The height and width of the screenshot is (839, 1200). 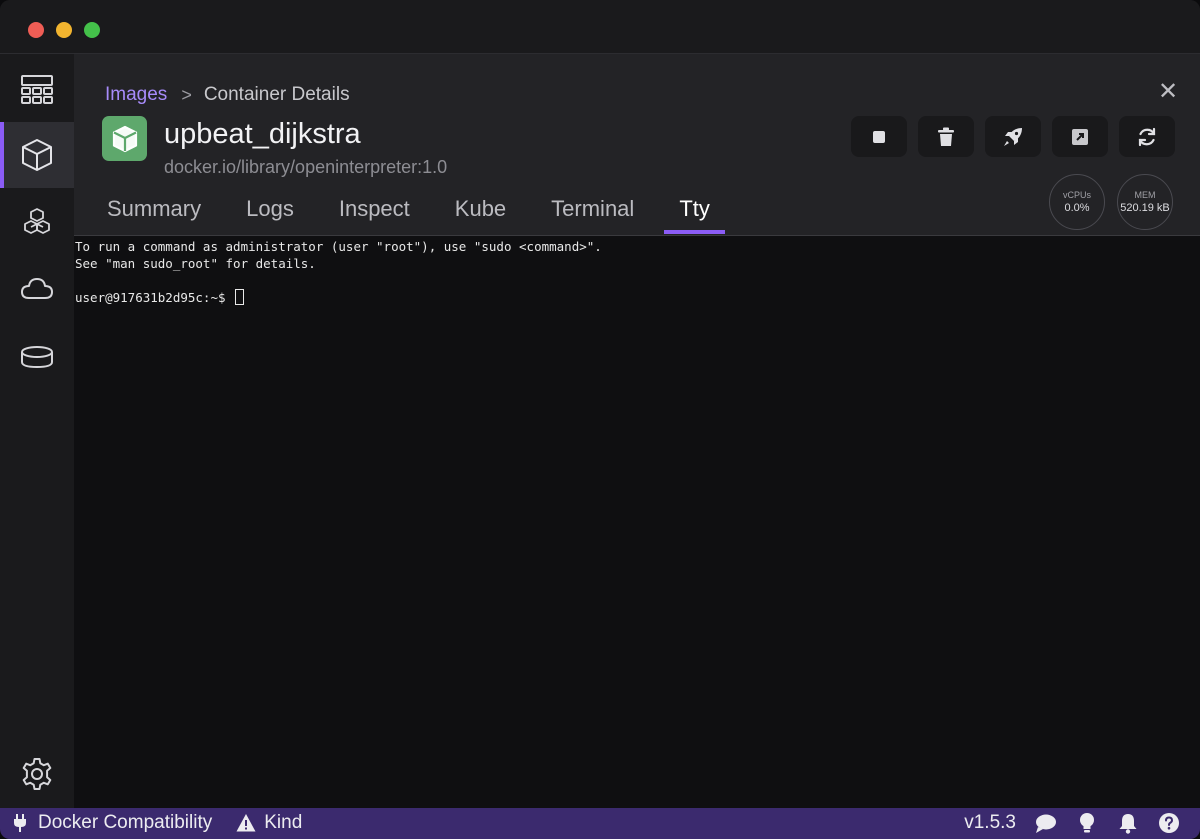 I want to click on terminal-prompt: user@917631b2d95c:~$, so click(x=154, y=297).